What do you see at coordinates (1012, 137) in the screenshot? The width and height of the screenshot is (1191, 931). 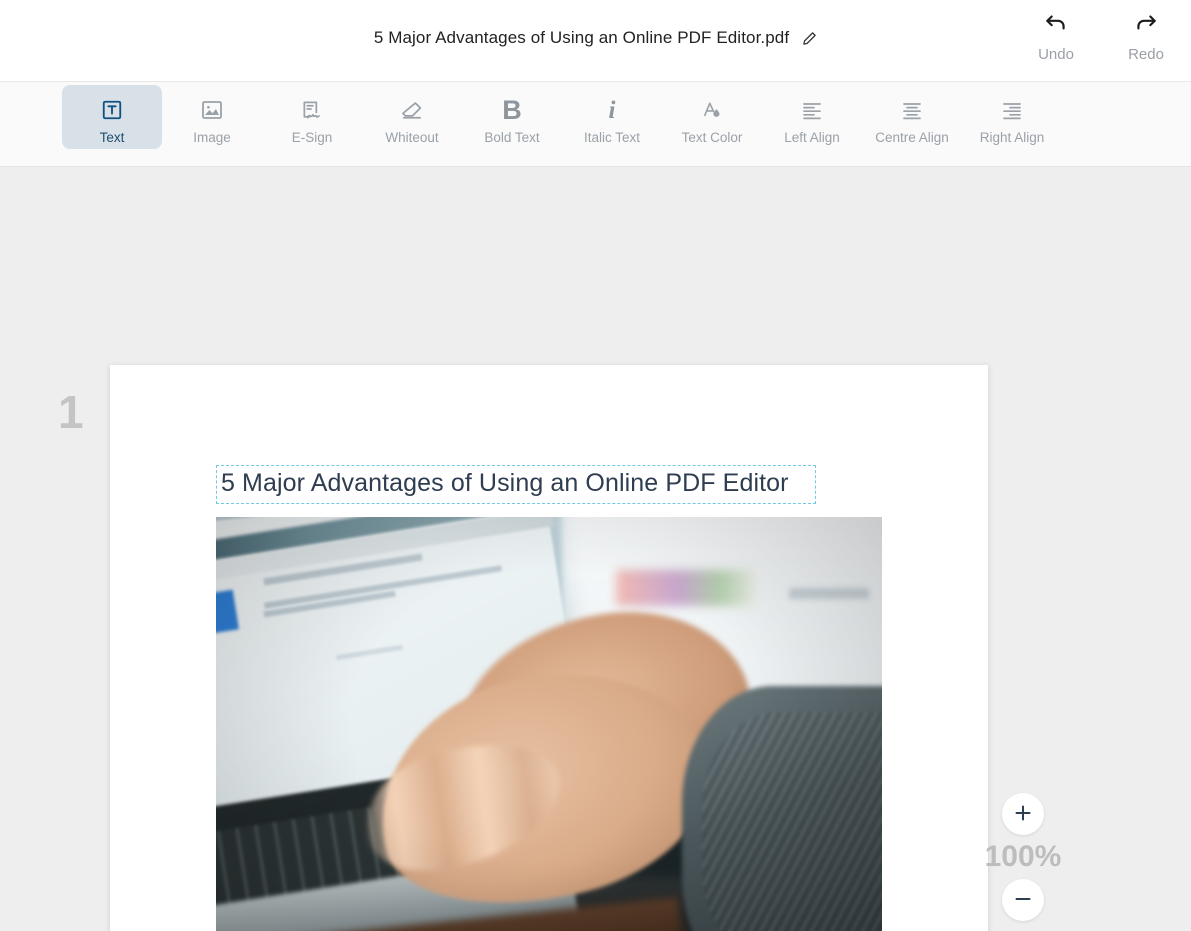 I see `tool-label: Right Align` at bounding box center [1012, 137].